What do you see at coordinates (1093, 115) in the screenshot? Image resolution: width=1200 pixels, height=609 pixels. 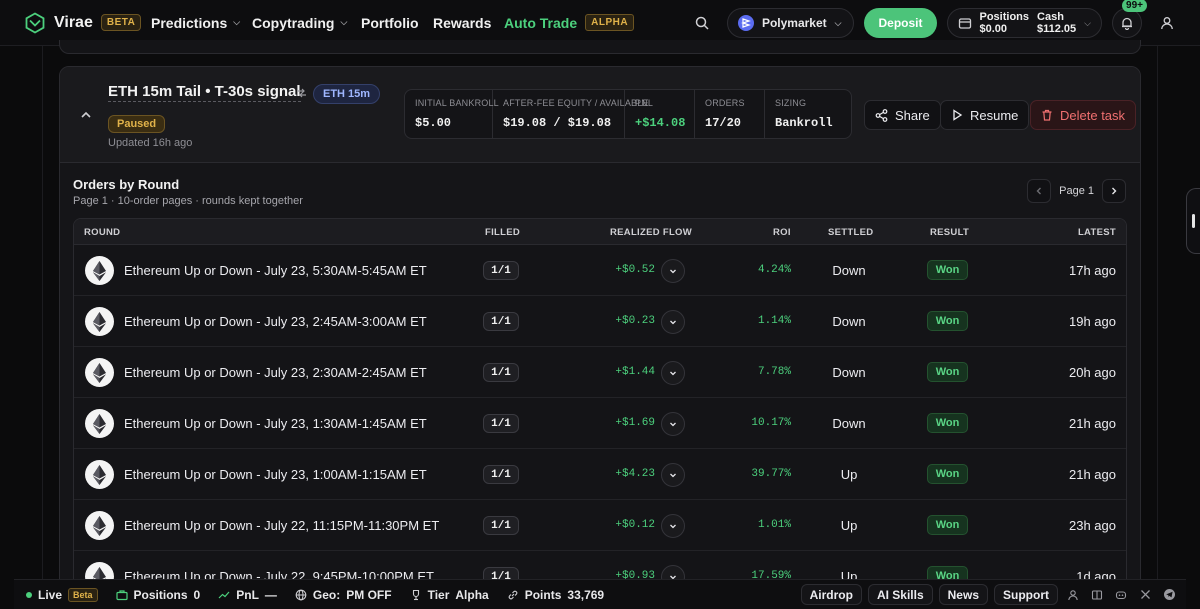 I see `delete-task-label: Delete task` at bounding box center [1093, 115].